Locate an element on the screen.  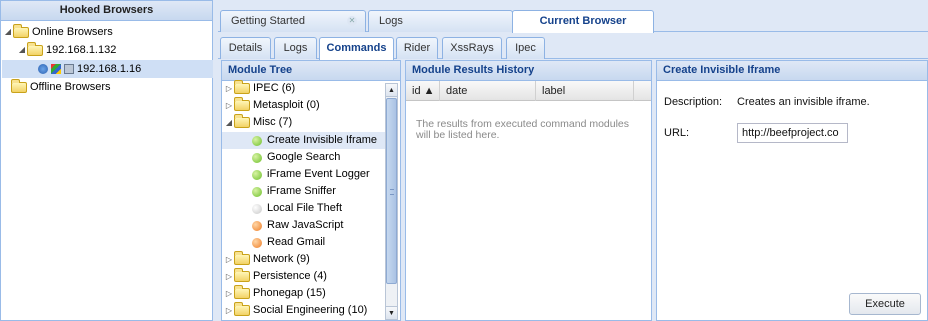
column-id: id ▲ is located at coordinates (423, 91).